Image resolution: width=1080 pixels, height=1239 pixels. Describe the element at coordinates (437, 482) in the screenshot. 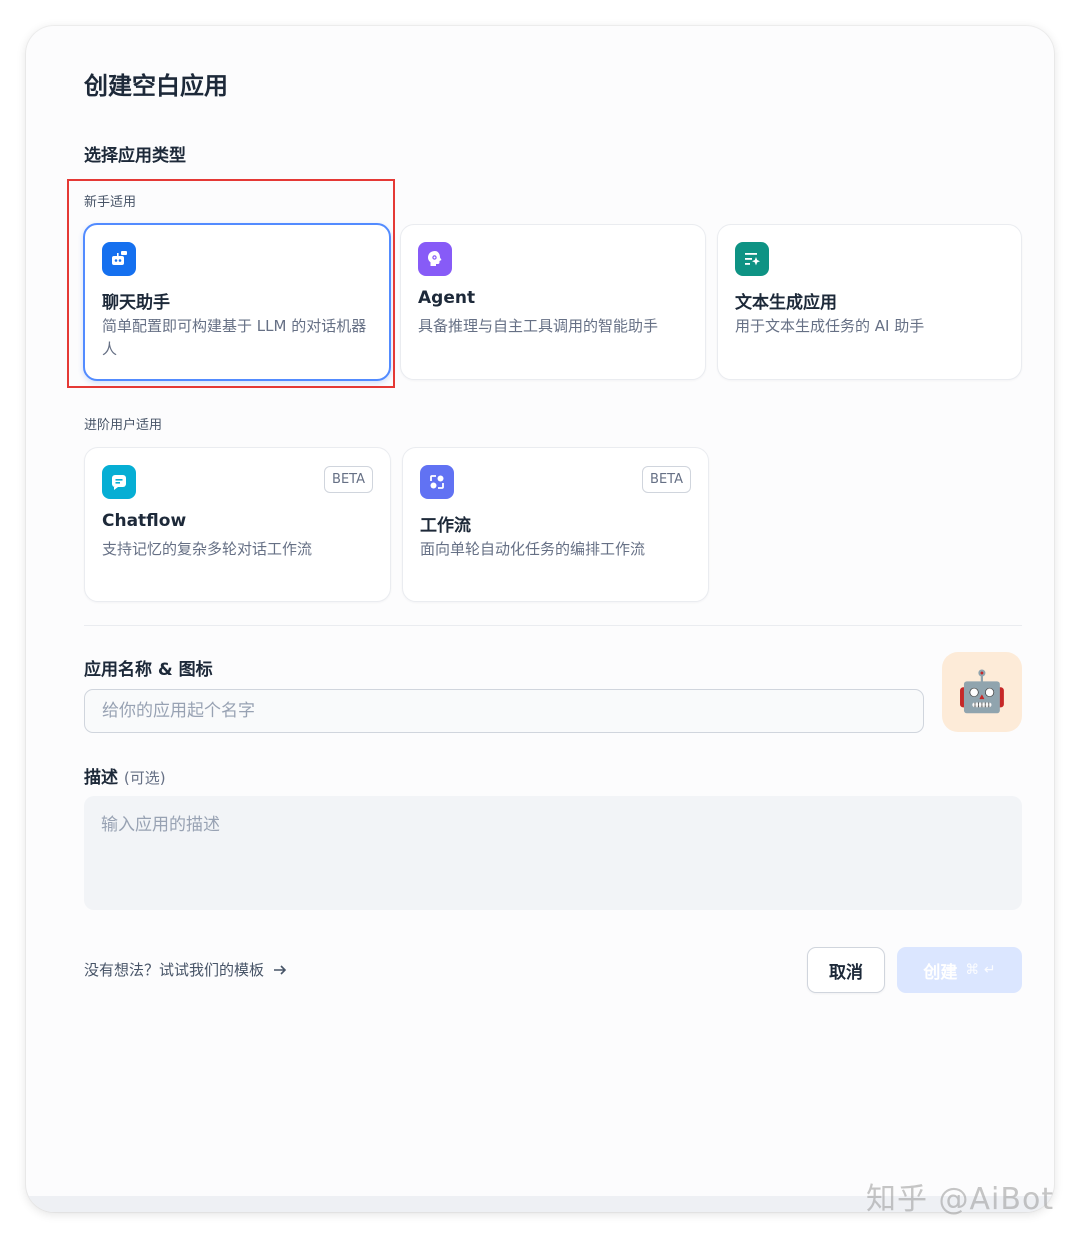

I see `workflow-icon` at that location.